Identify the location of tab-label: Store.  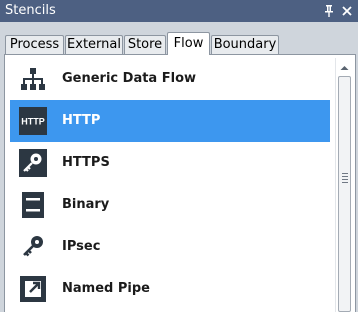
(145, 44).